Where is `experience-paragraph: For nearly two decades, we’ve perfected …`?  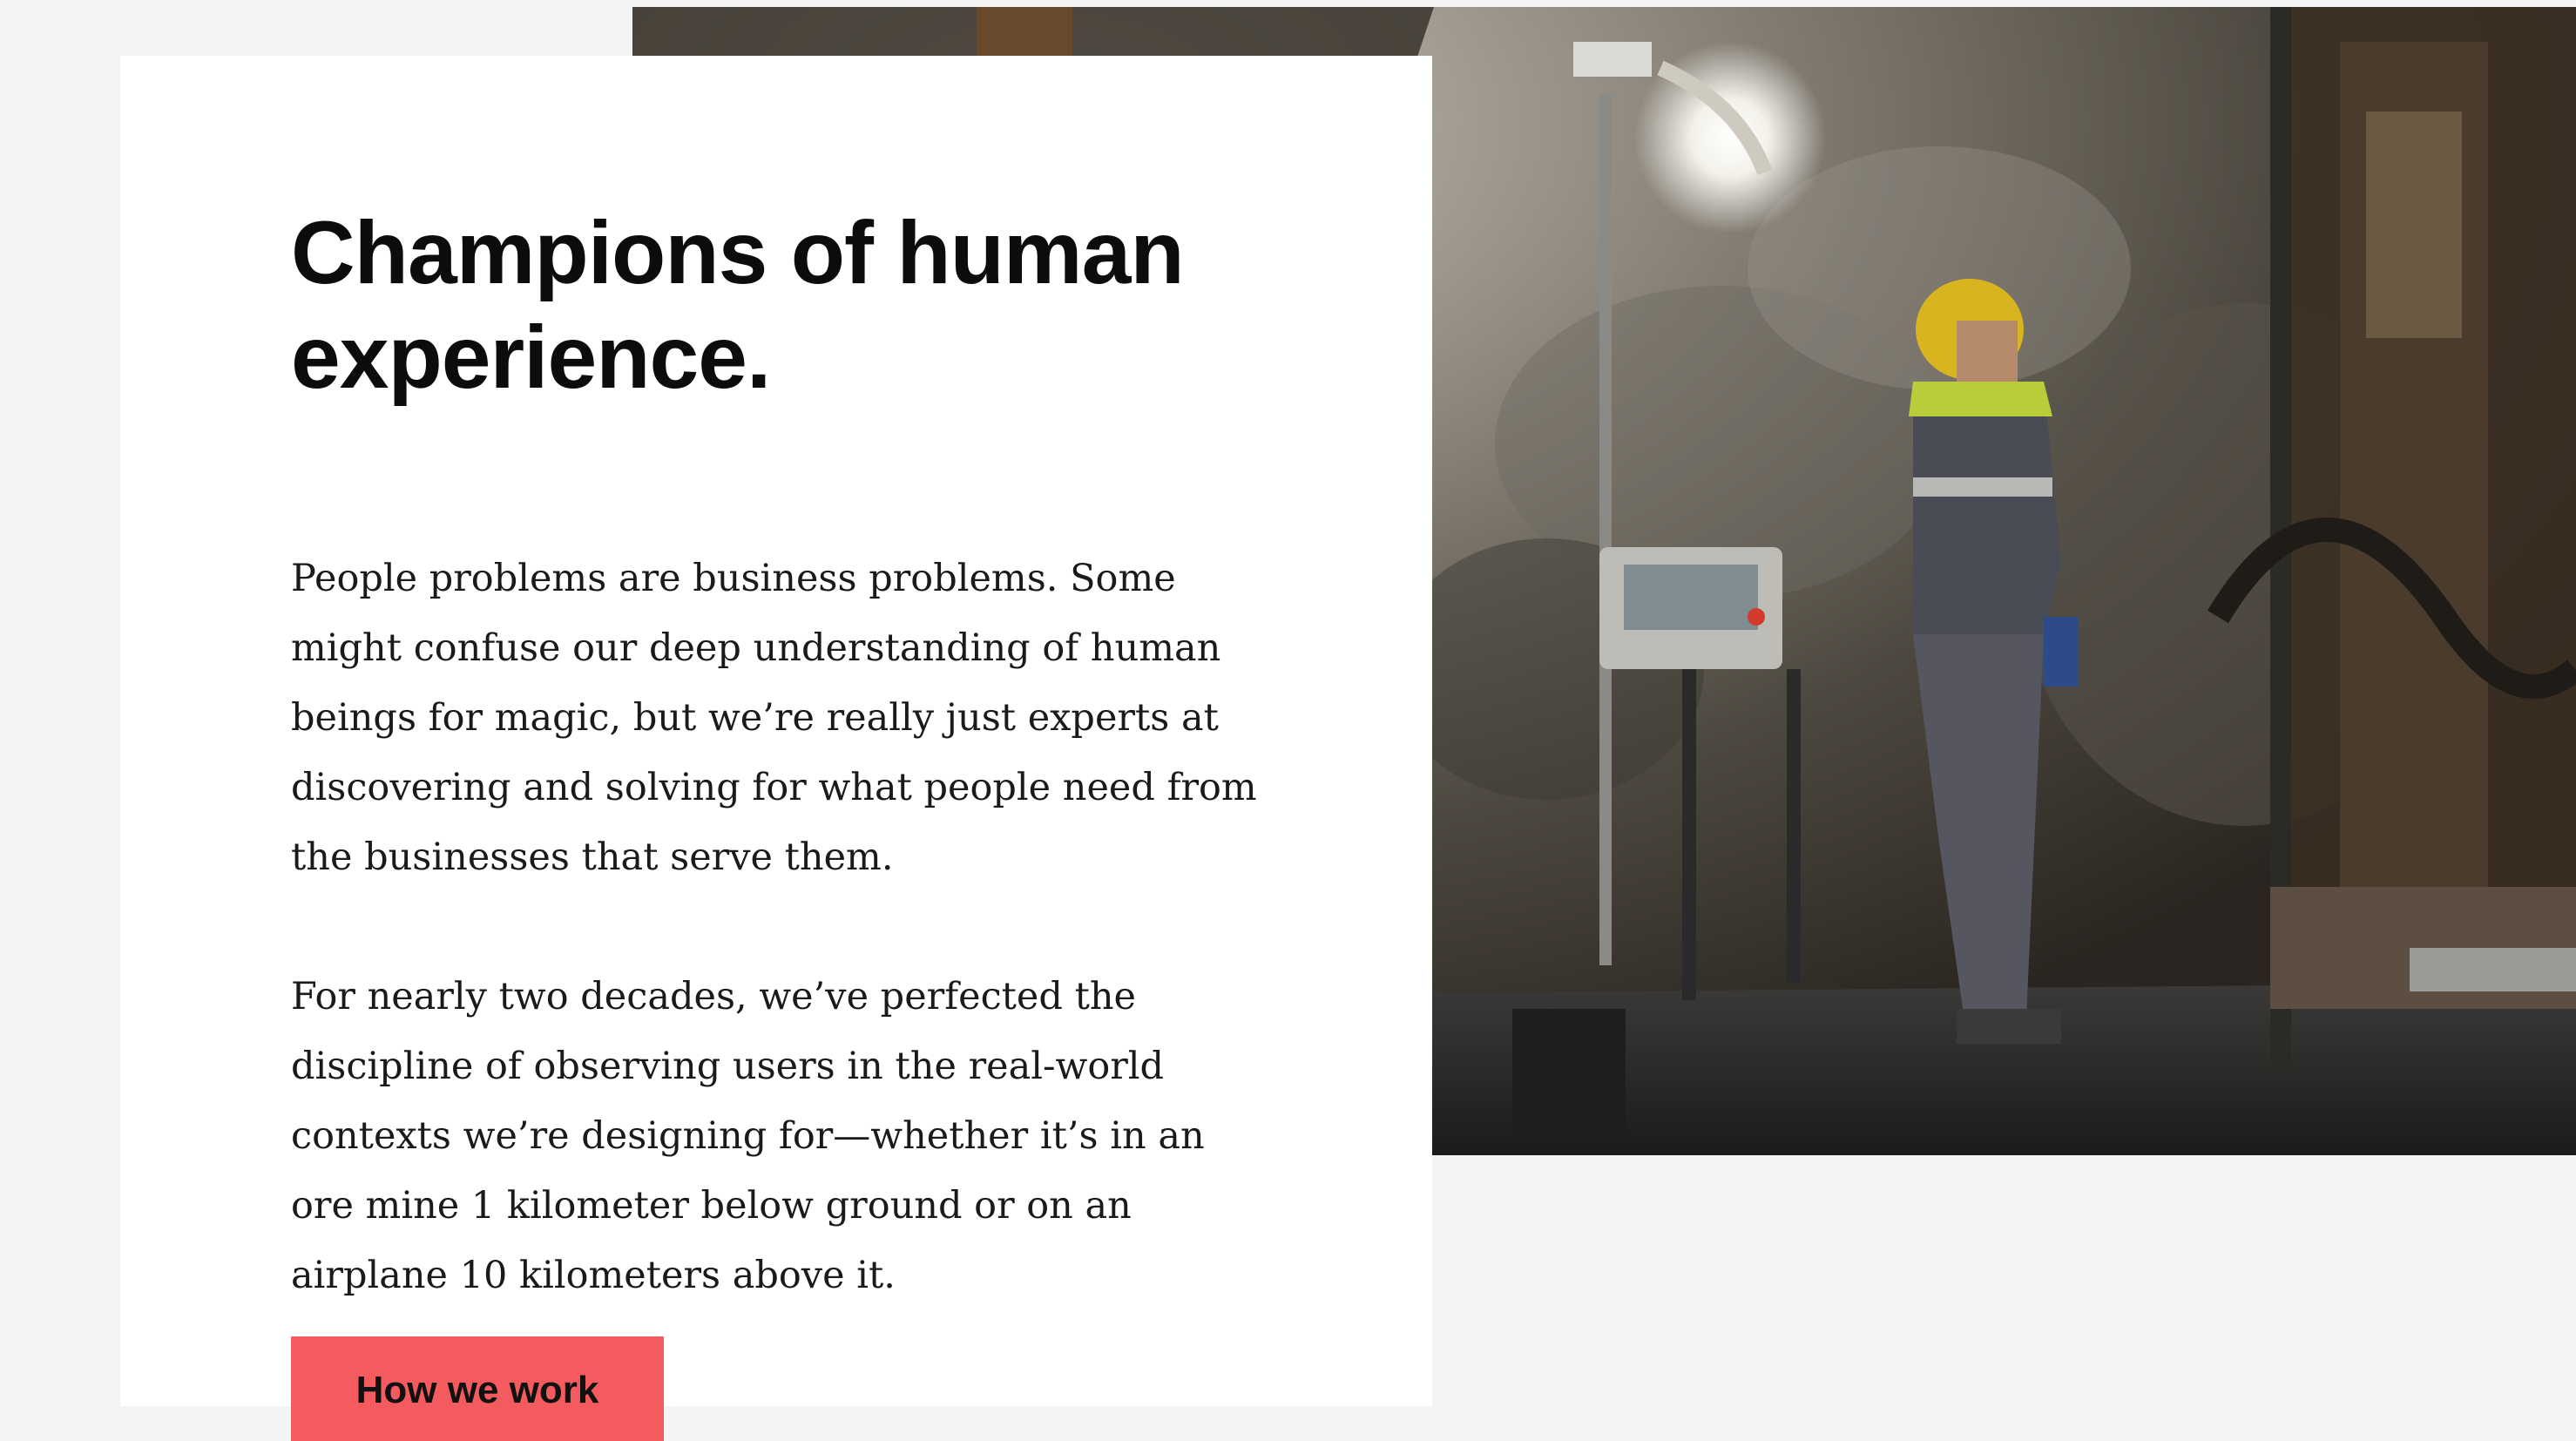 experience-paragraph: For nearly two decades, we’ve perfected … is located at coordinates (748, 1136).